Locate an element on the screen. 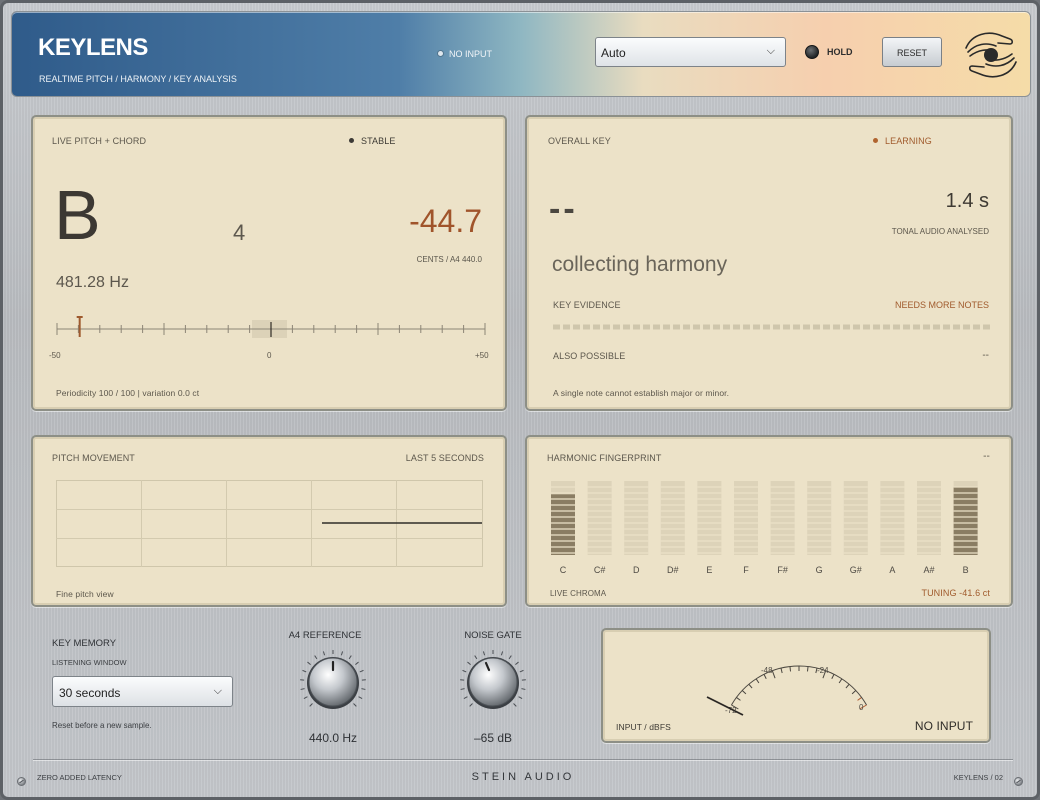 The image size is (1040, 800). meter-scale-label: 0 is located at coordinates (861, 707).